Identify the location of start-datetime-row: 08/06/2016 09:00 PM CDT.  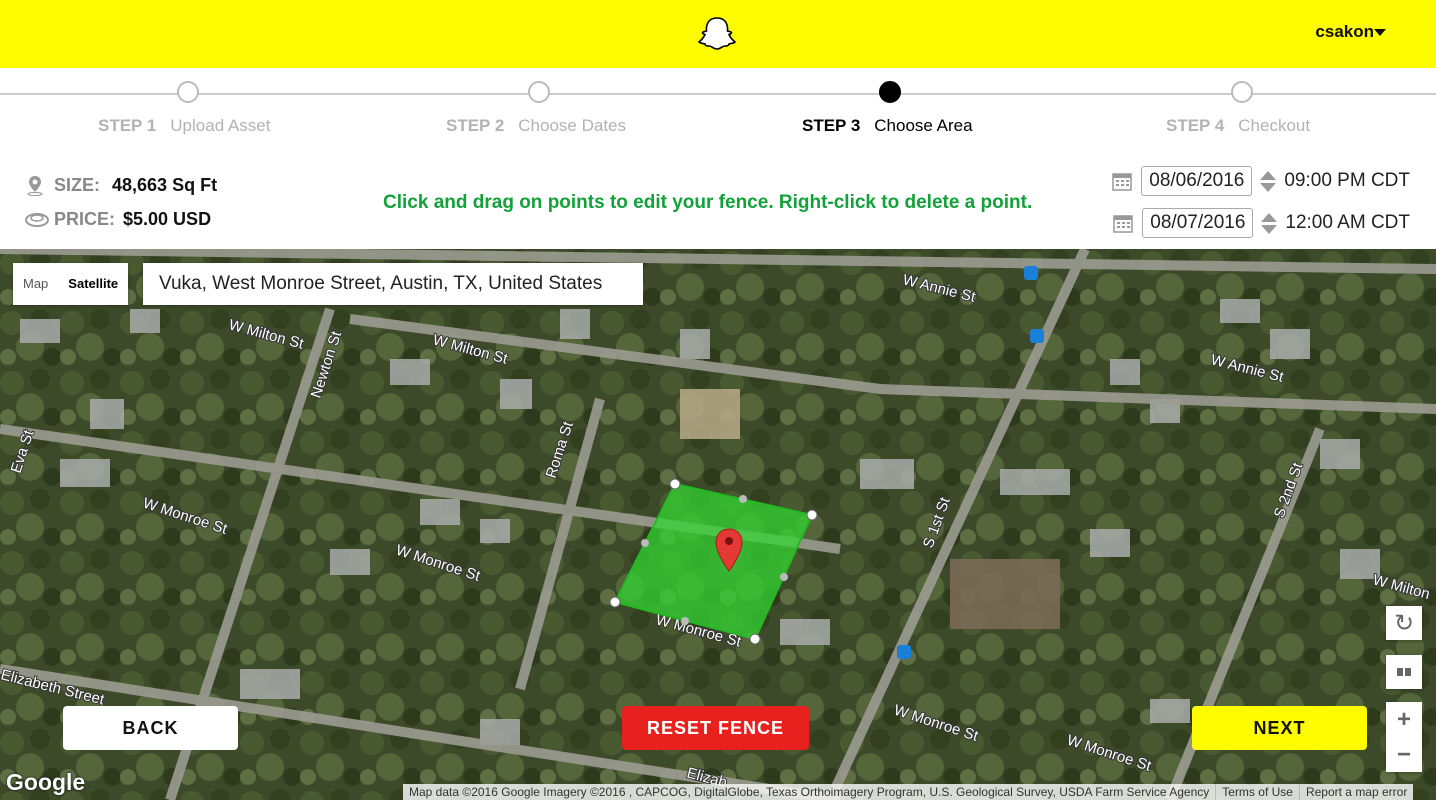
(1260, 181).